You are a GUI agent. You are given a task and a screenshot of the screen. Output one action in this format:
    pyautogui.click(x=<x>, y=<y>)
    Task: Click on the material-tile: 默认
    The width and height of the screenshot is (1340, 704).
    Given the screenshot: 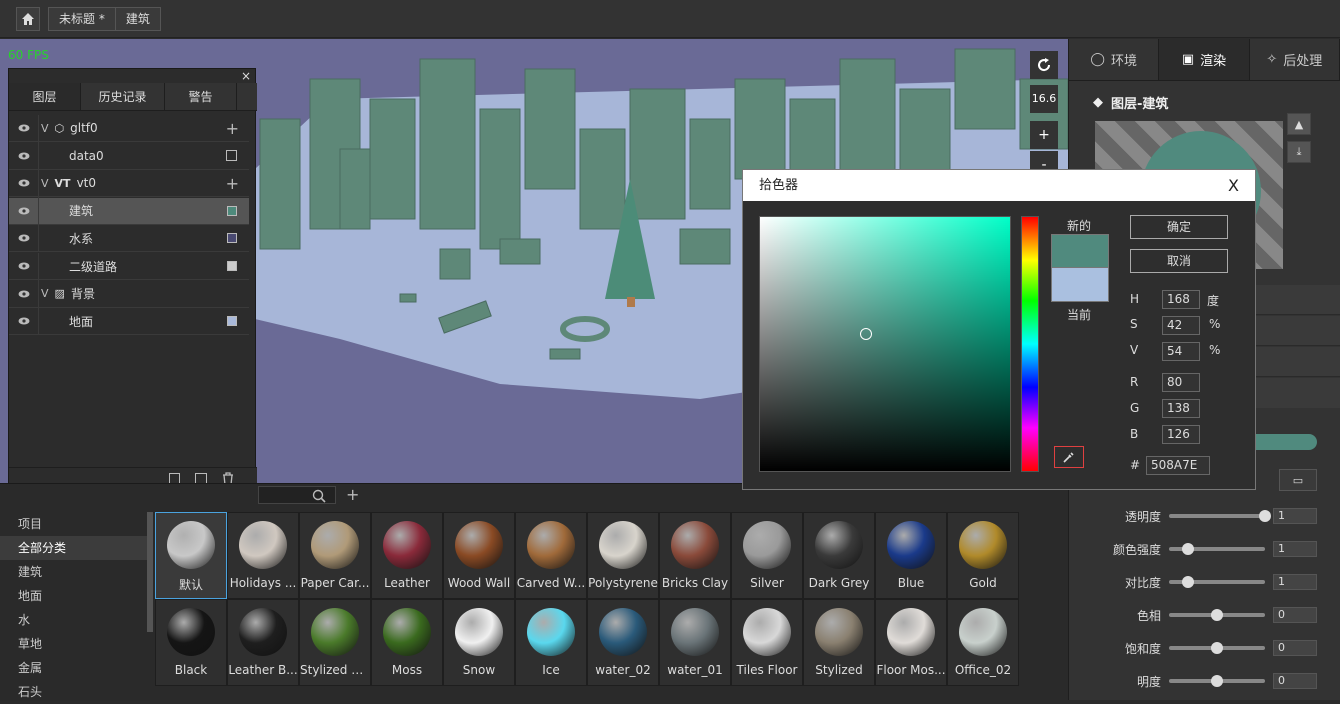 What is the action you would take?
    pyautogui.click(x=191, y=555)
    